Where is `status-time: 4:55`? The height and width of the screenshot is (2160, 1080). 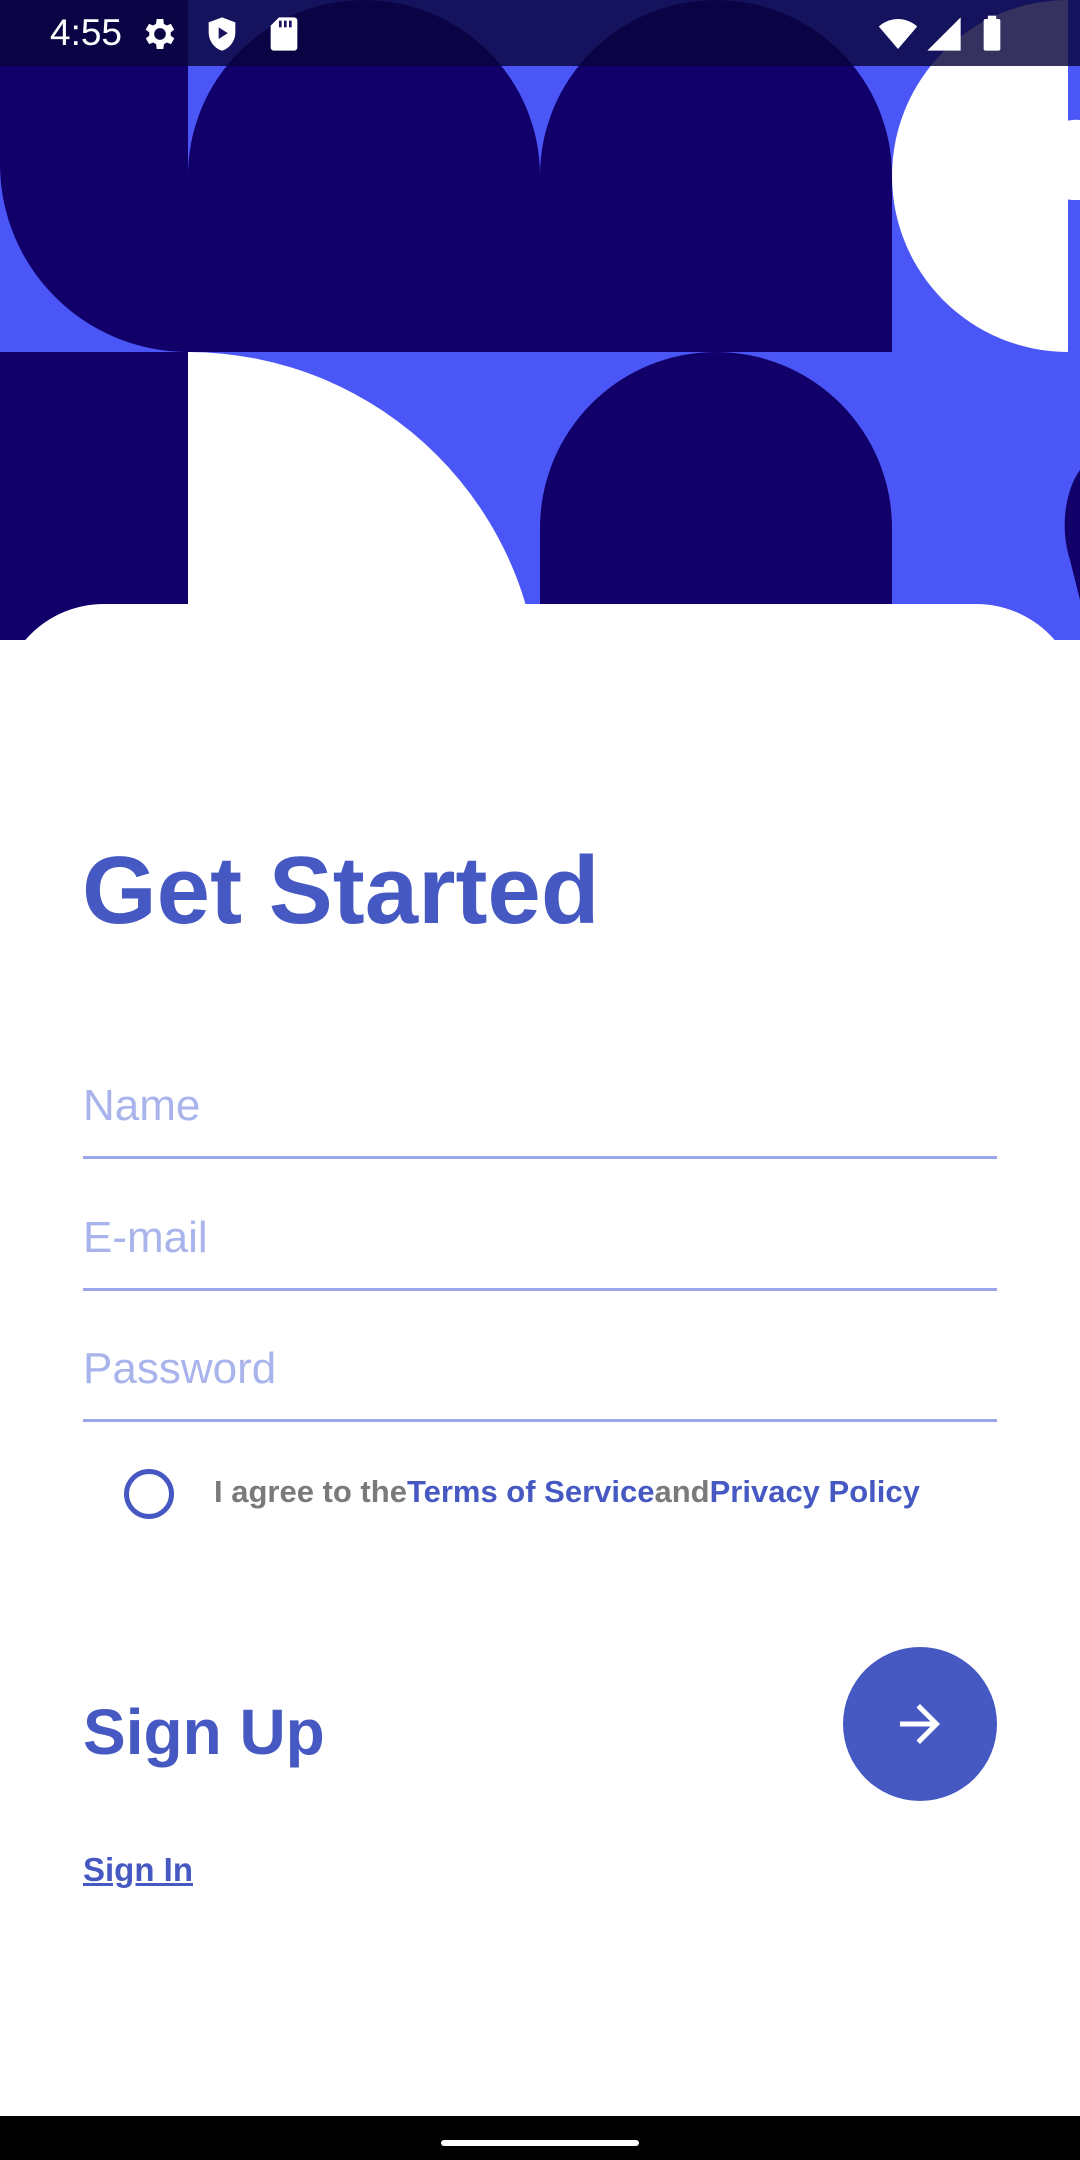 status-time: 4:55 is located at coordinates (86, 32).